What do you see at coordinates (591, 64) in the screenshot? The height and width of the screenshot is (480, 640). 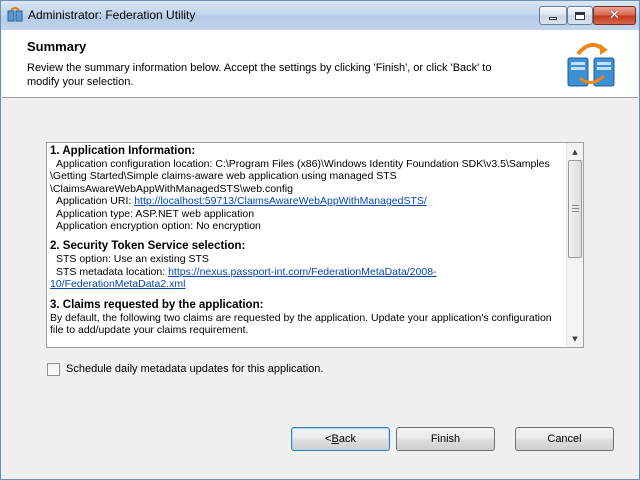 I see `federation-servers-icon` at bounding box center [591, 64].